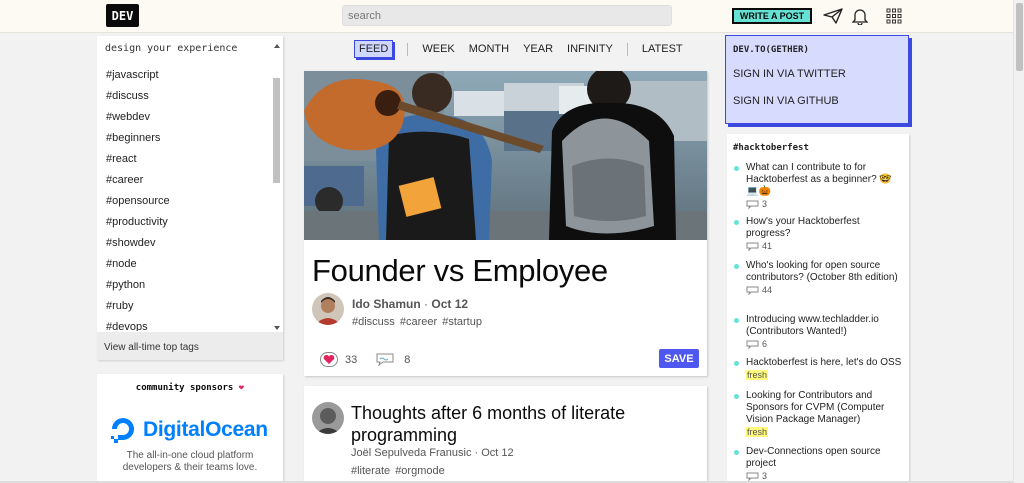 The width and height of the screenshot is (1024, 483). Describe the element at coordinates (277, 187) in the screenshot. I see `tags-scrollbar` at that location.